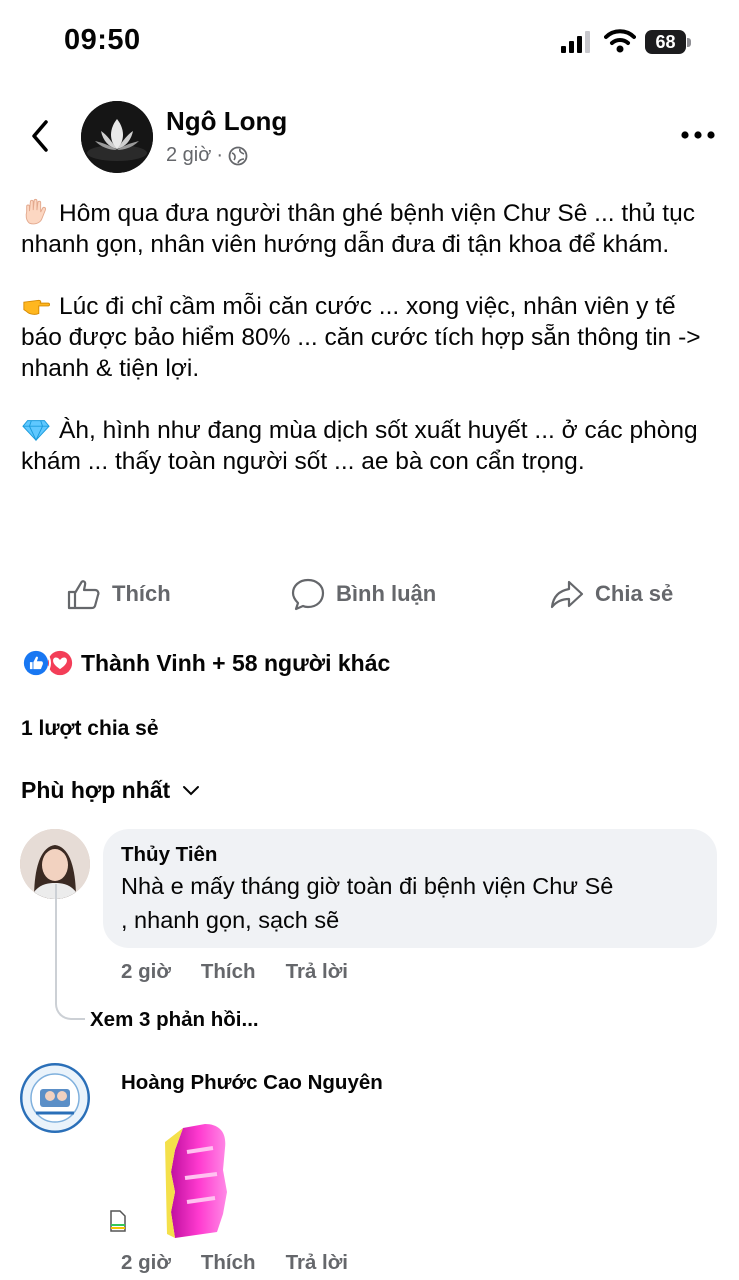  Describe the element at coordinates (198, 1181) in the screenshot. I see `pink-sticker-icon` at that location.